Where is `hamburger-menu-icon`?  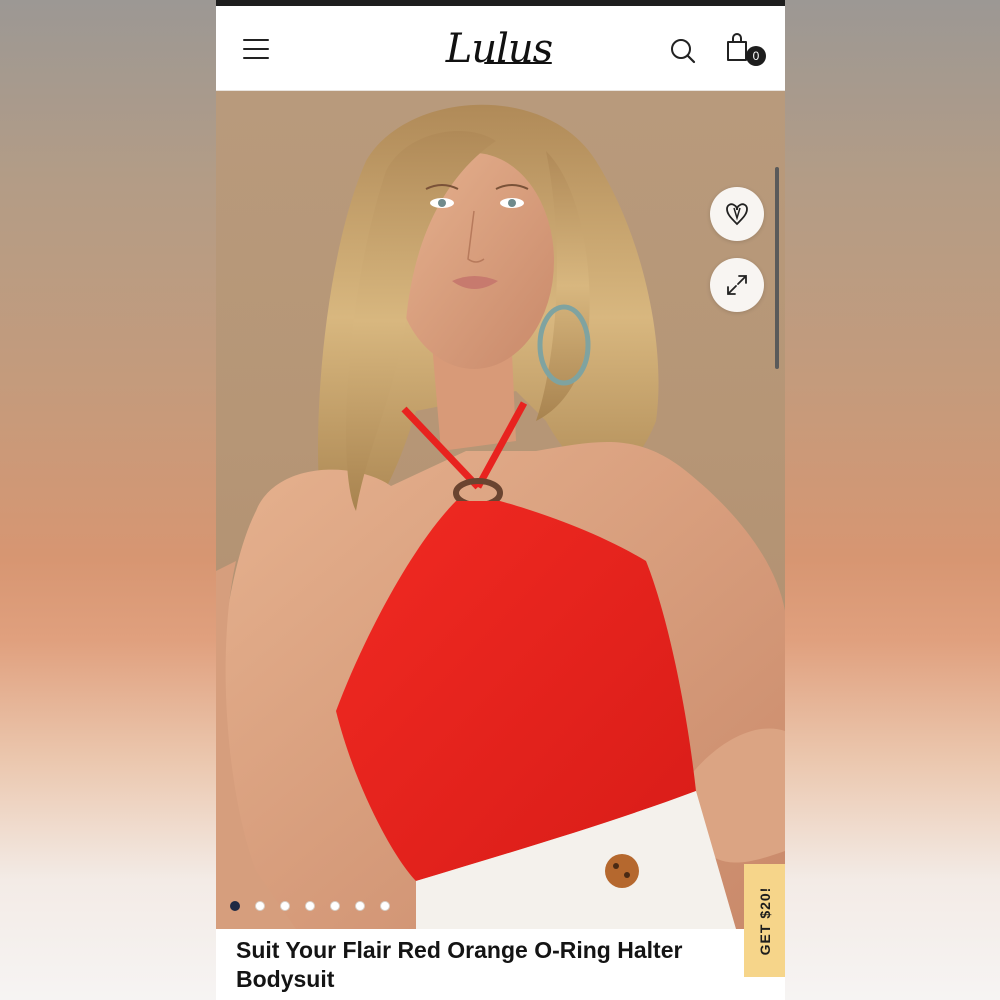 hamburger-menu-icon is located at coordinates (257, 49).